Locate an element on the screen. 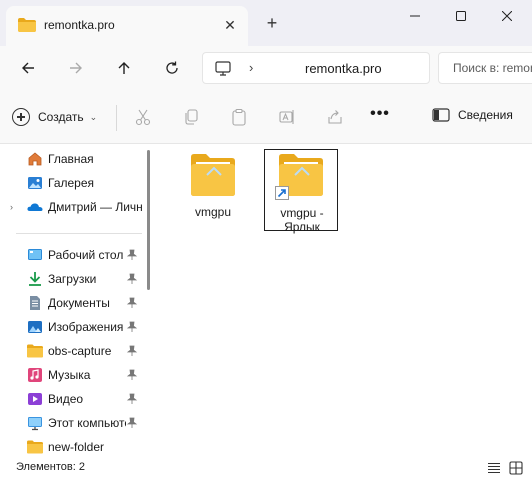 The width and height of the screenshot is (532, 480). sidebar-item-label: Рабочий стол is located at coordinates (86, 255).